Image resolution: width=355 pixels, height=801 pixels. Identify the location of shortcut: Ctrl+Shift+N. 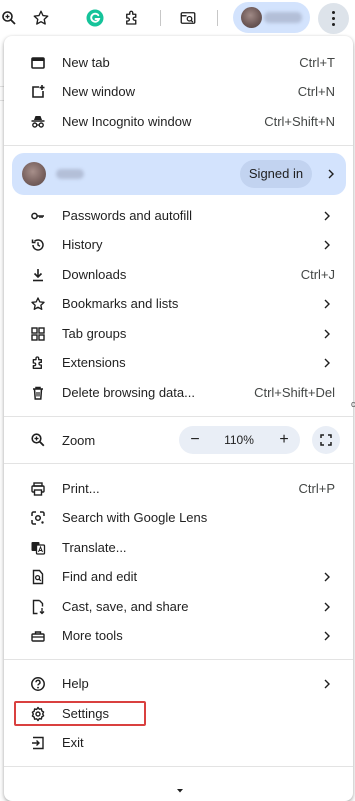
(299, 121).